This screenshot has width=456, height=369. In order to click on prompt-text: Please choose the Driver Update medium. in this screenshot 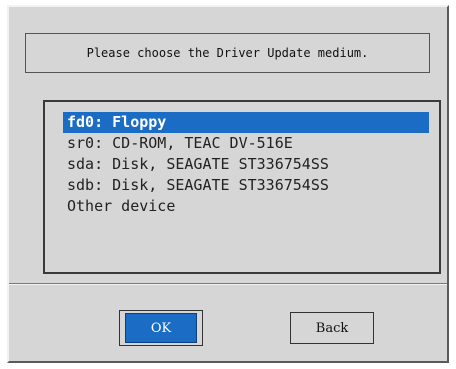, I will do `click(227, 53)`.